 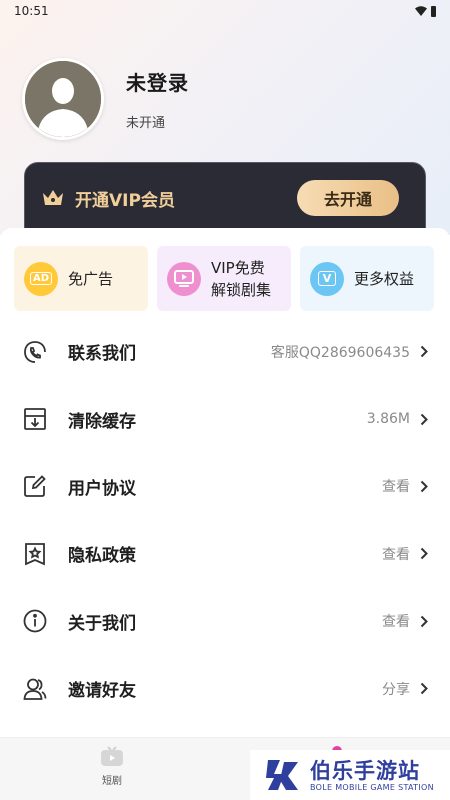 I want to click on avatar, so click(x=63, y=99).